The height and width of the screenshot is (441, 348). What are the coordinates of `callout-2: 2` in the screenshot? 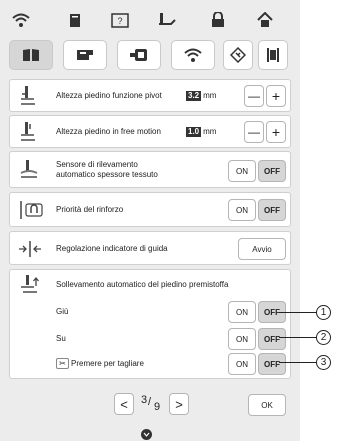 It's located at (323, 337).